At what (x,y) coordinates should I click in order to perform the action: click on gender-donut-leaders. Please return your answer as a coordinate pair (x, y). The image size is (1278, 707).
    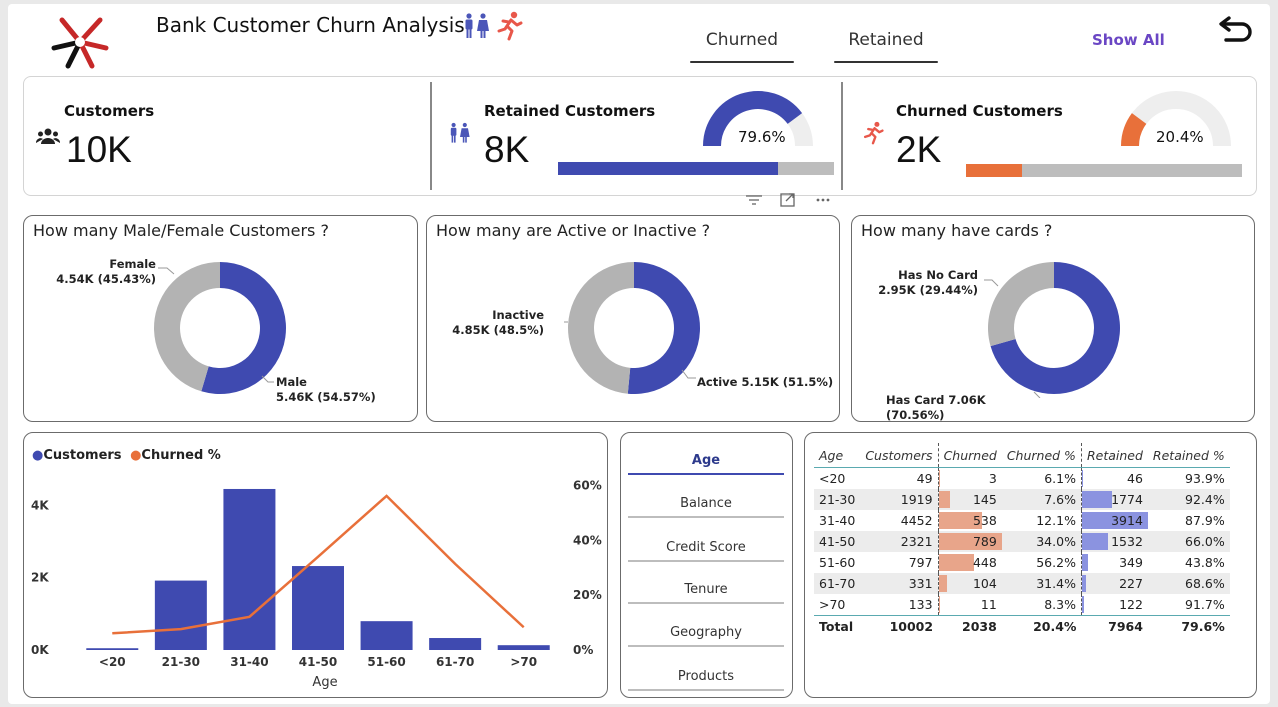
    Looking at the image, I should click on (216, 325).